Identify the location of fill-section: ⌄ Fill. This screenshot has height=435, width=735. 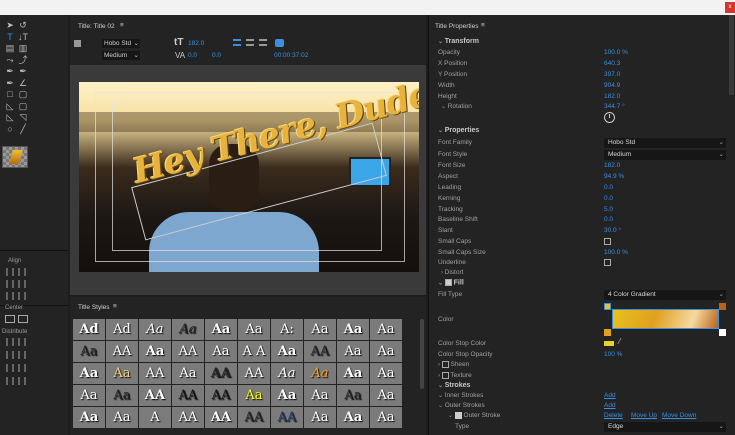
(451, 282).